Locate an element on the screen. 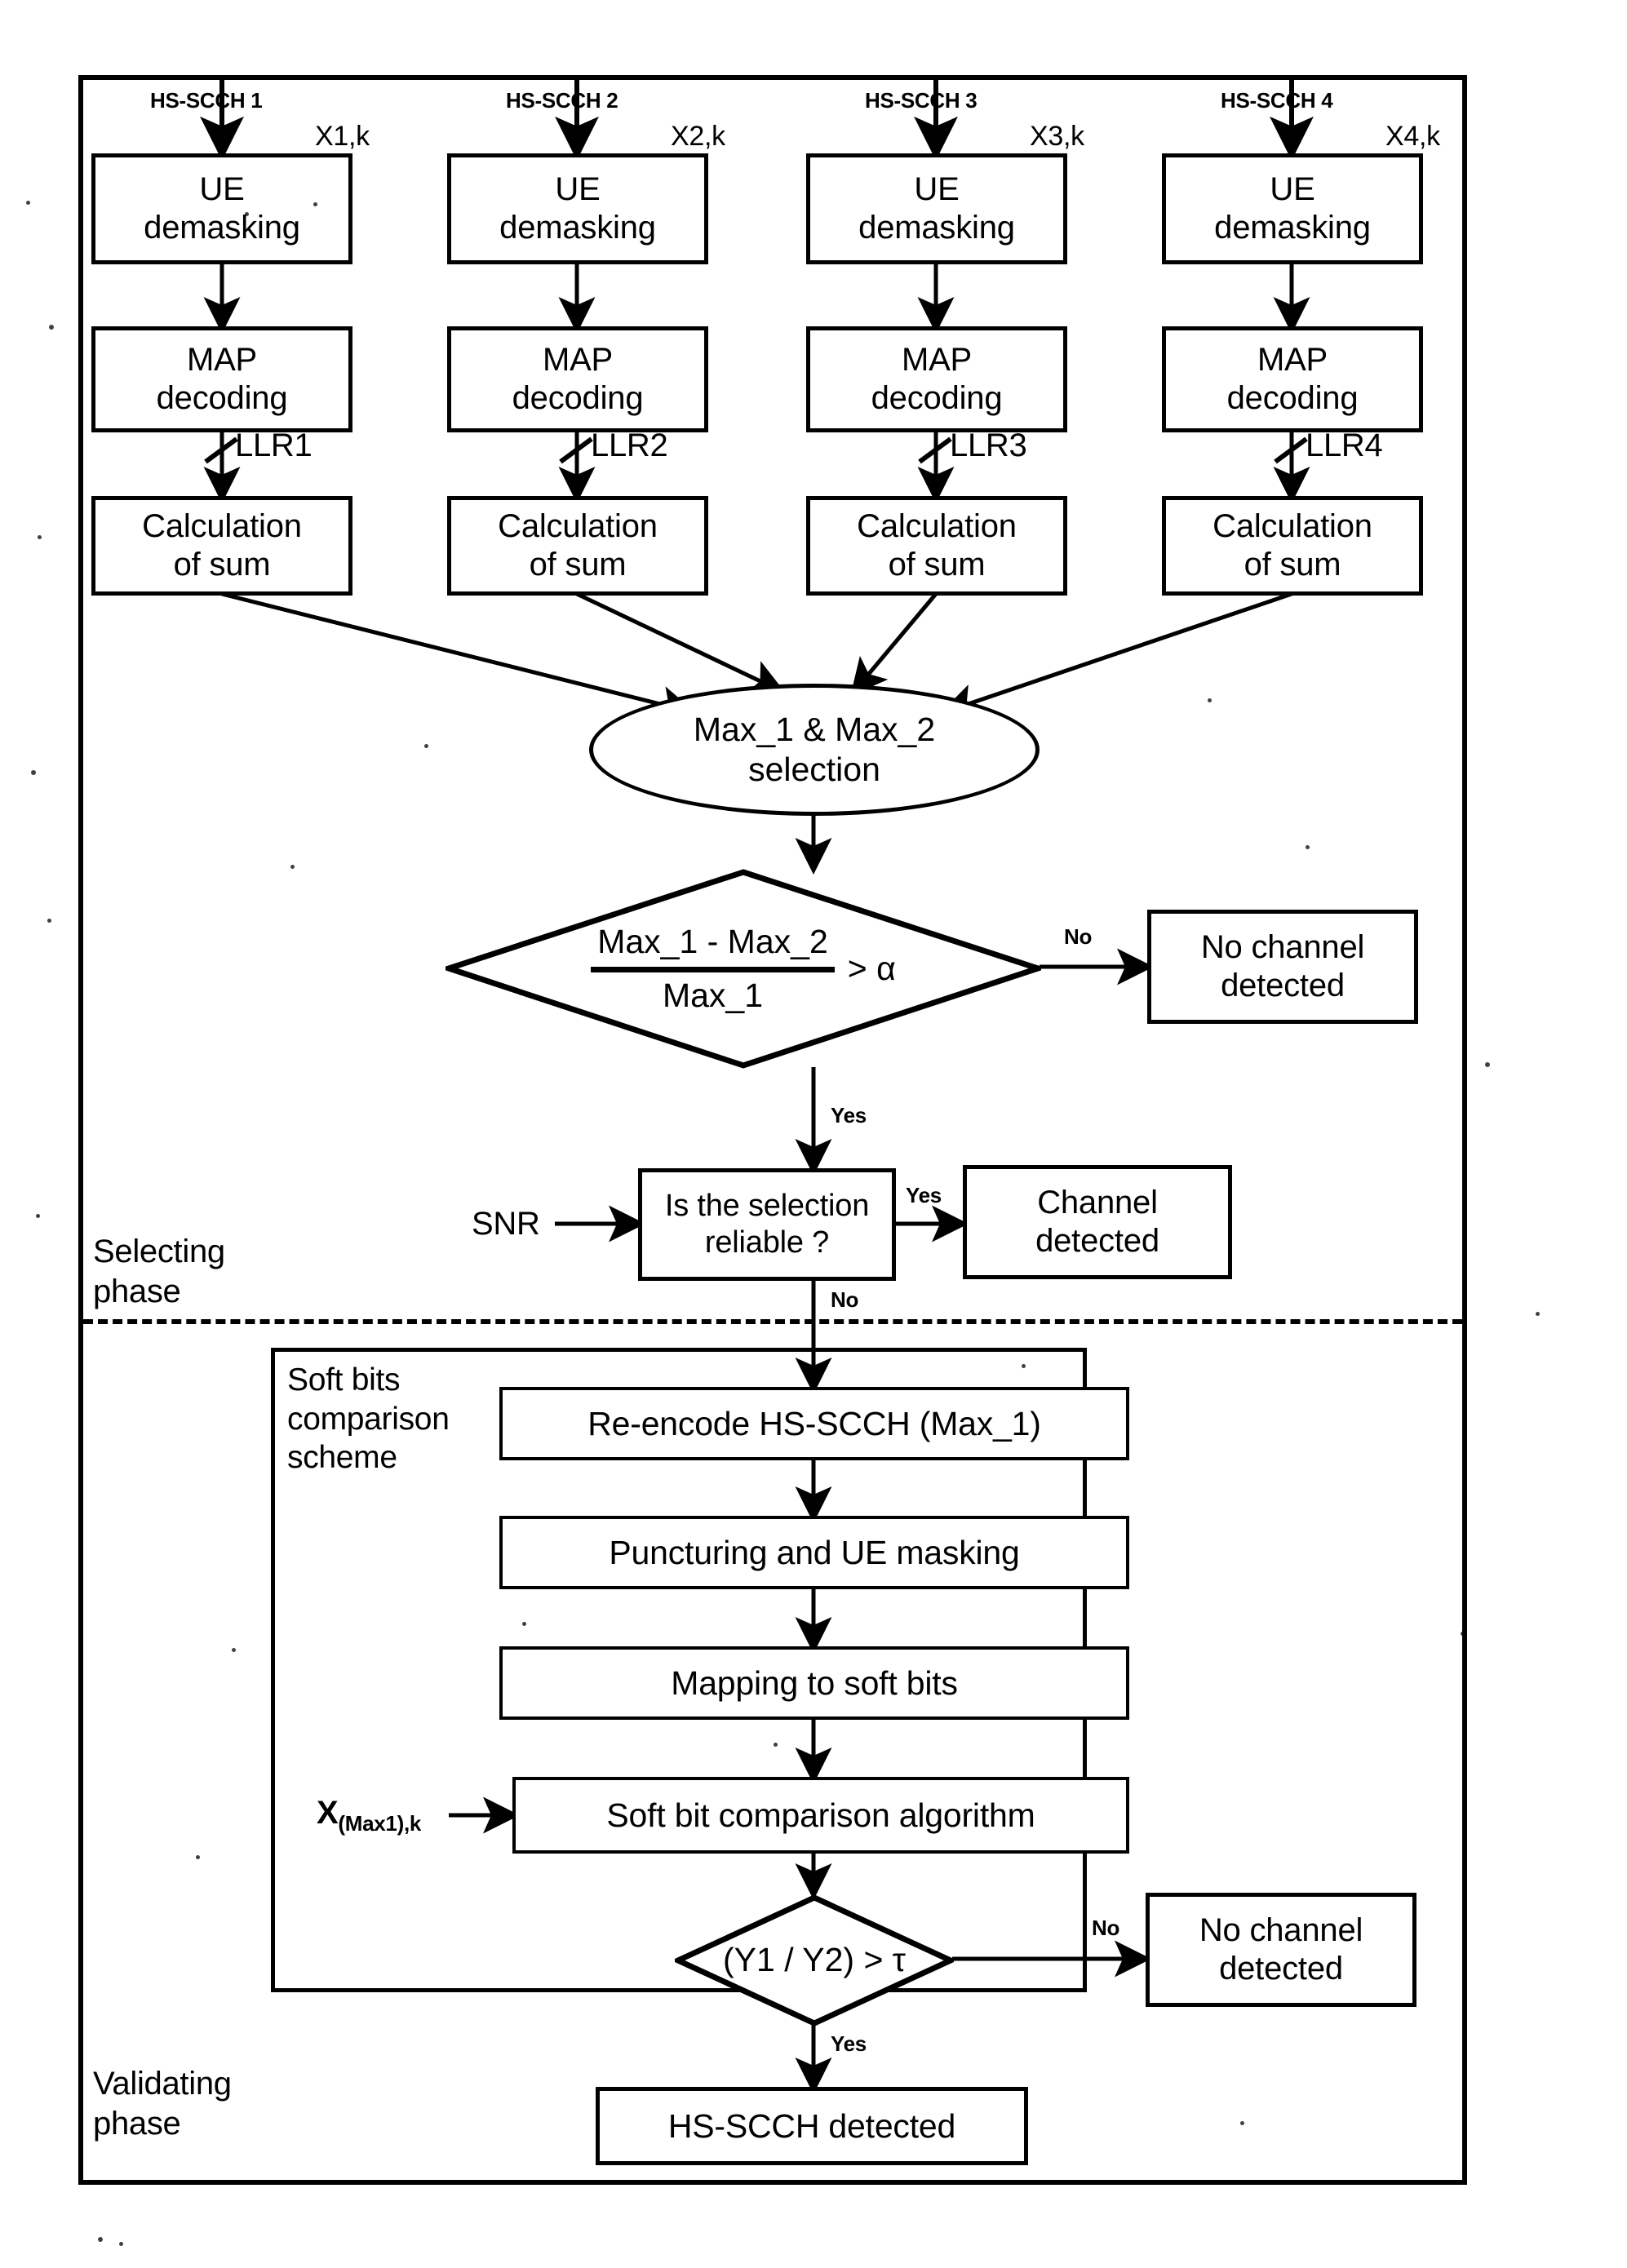 This screenshot has height=2268, width=1627. edge-label-yes-reliable: Yes is located at coordinates (924, 1195).